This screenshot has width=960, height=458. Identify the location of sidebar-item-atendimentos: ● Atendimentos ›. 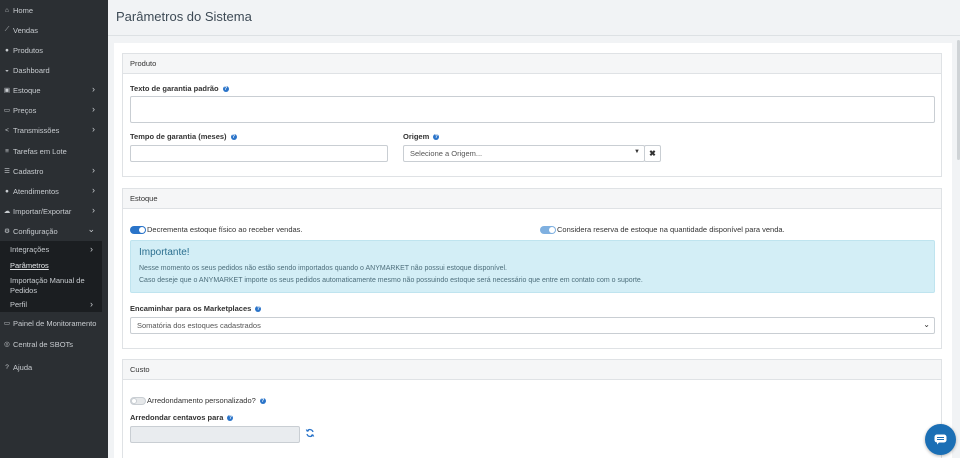
(54, 191).